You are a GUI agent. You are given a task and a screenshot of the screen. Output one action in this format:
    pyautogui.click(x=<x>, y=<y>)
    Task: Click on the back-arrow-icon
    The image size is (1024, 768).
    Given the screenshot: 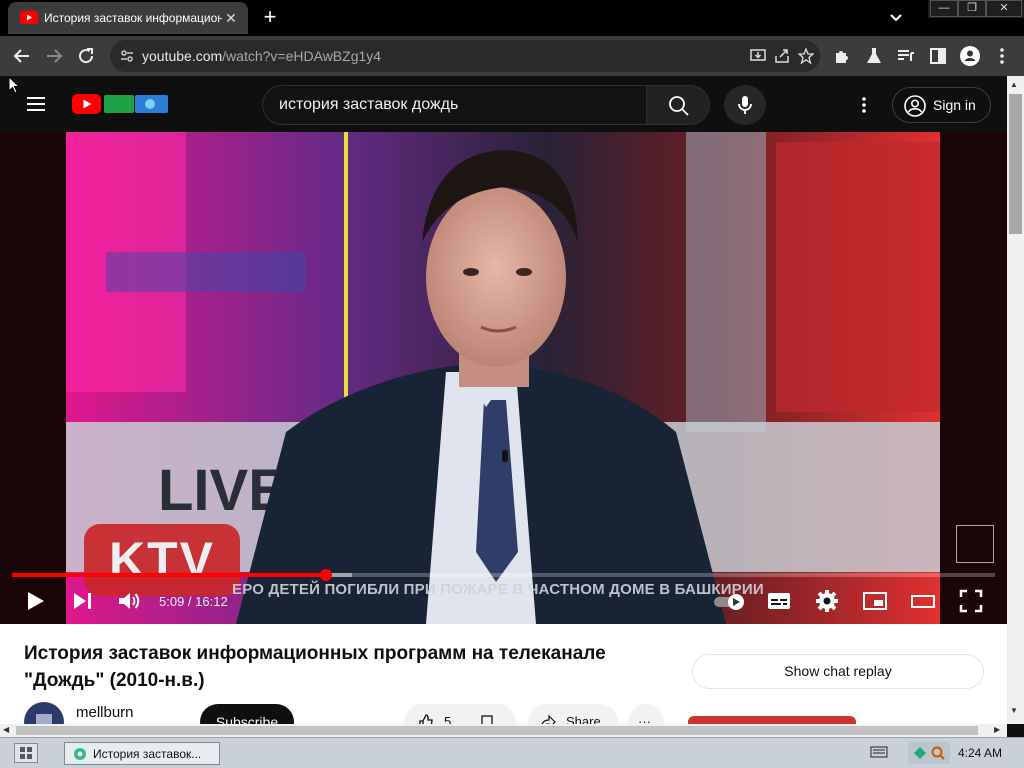 What is the action you would take?
    pyautogui.click(x=22, y=56)
    